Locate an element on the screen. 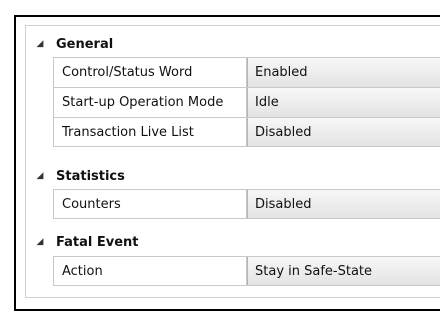 The width and height of the screenshot is (440, 320). group-title: Fatal Event is located at coordinates (97, 242).